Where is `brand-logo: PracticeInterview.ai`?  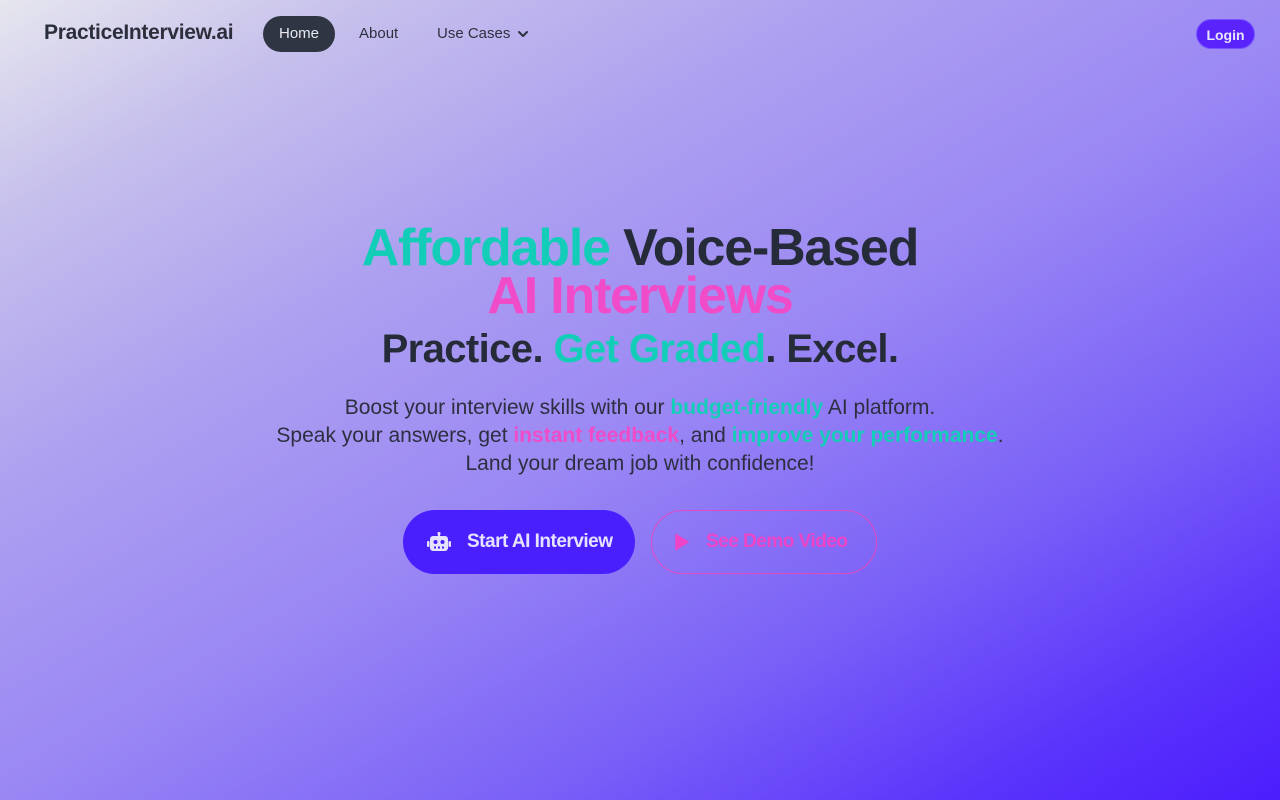
brand-logo: PracticeInterview.ai is located at coordinates (139, 33).